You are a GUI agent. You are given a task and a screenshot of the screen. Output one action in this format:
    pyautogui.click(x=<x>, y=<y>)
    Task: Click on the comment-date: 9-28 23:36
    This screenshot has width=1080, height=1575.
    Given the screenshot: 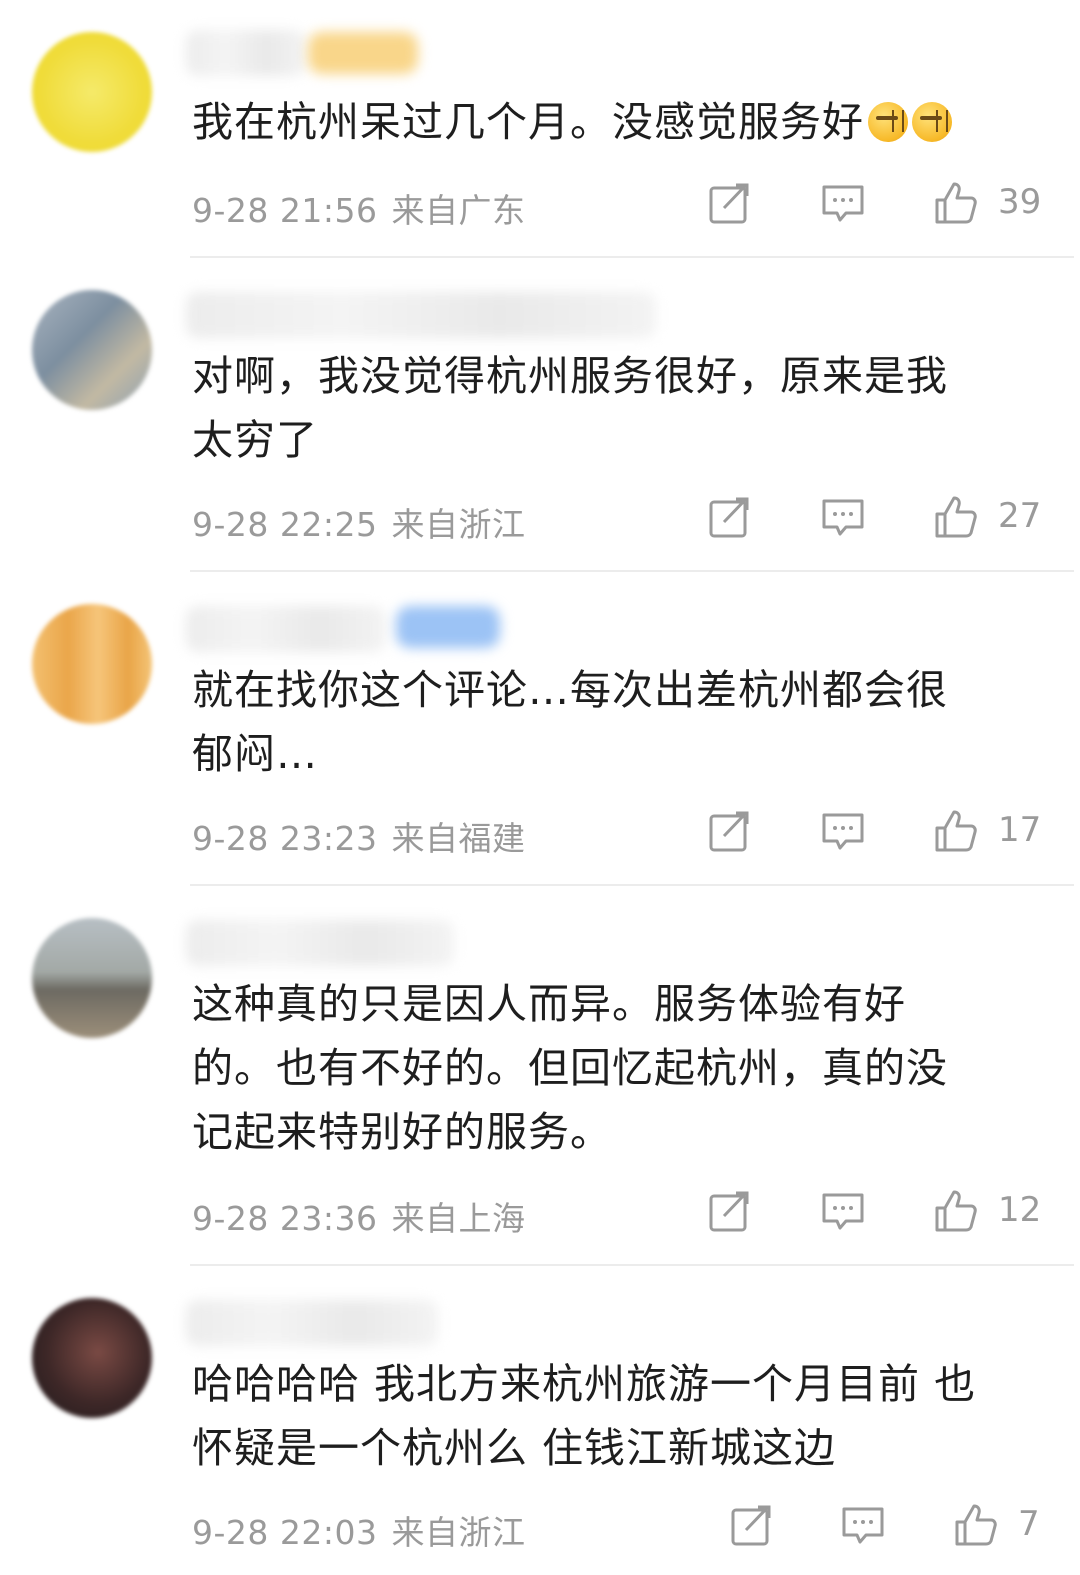 What is the action you would take?
    pyautogui.click(x=285, y=1218)
    